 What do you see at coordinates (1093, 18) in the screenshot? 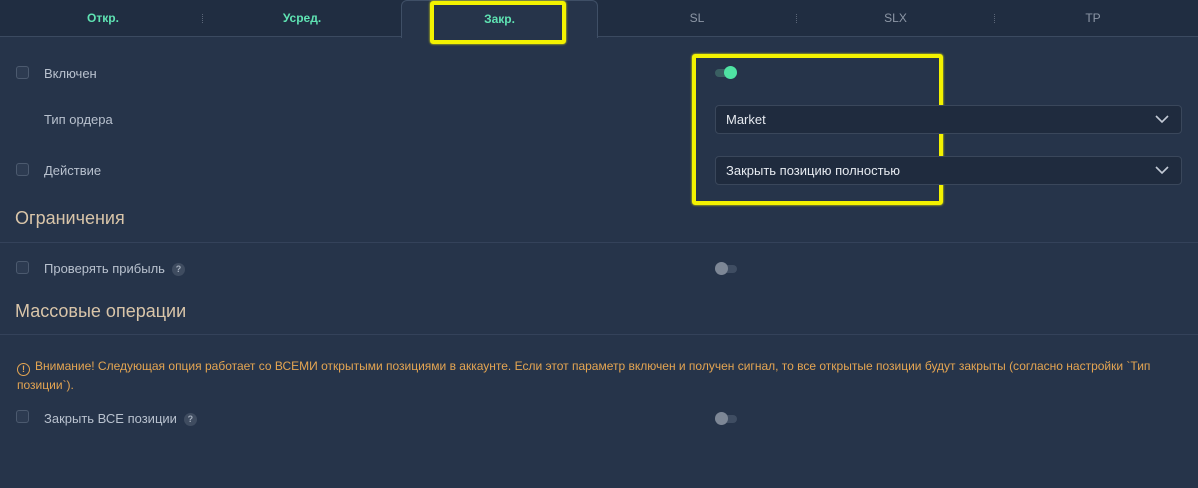
I see `tab-tp: TP` at bounding box center [1093, 18].